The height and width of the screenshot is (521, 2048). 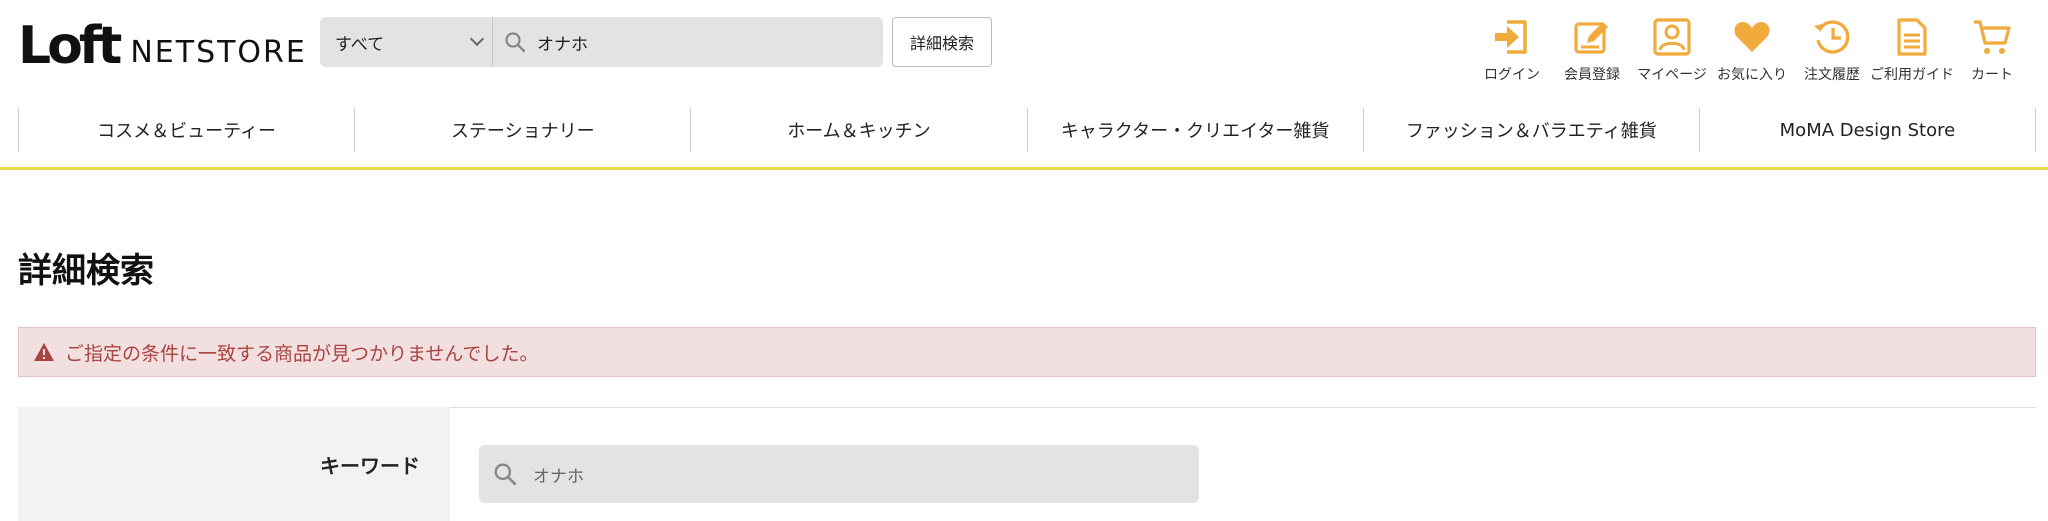 What do you see at coordinates (1992, 75) in the screenshot?
I see `util-label: カート` at bounding box center [1992, 75].